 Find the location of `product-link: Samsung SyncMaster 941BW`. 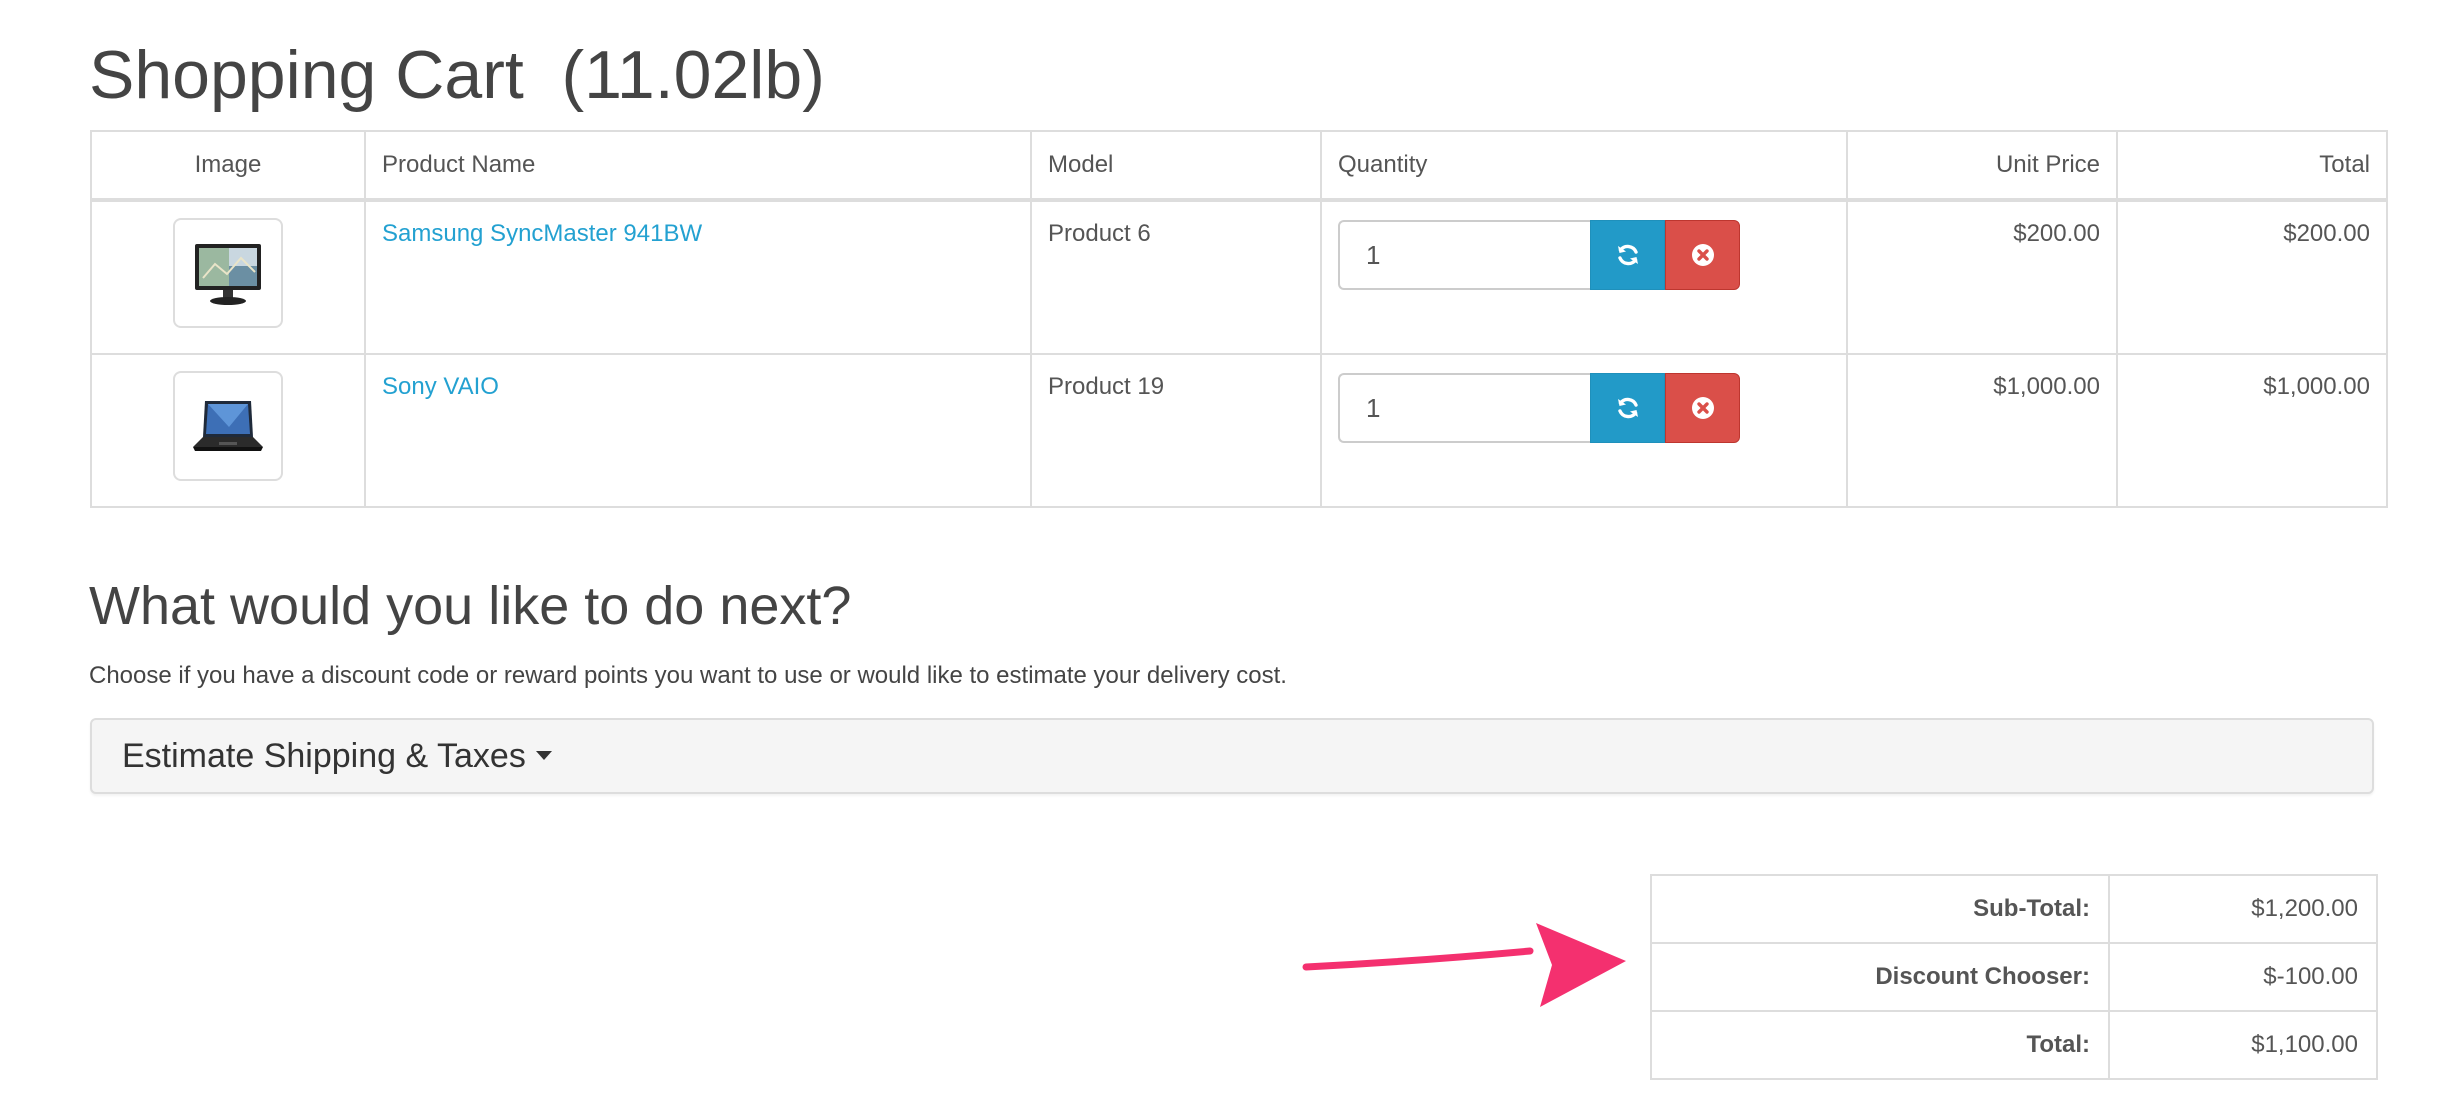

product-link: Samsung SyncMaster 941BW is located at coordinates (542, 233).